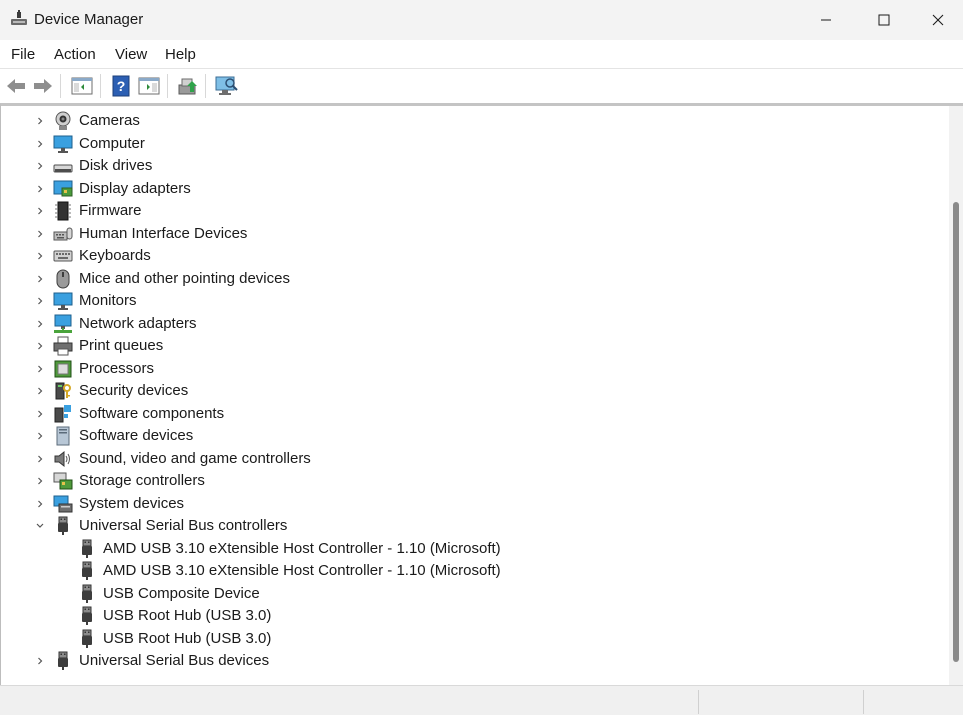 This screenshot has height=715, width=963. What do you see at coordinates (471, 301) in the screenshot?
I see `tree-category-row: Monitors` at bounding box center [471, 301].